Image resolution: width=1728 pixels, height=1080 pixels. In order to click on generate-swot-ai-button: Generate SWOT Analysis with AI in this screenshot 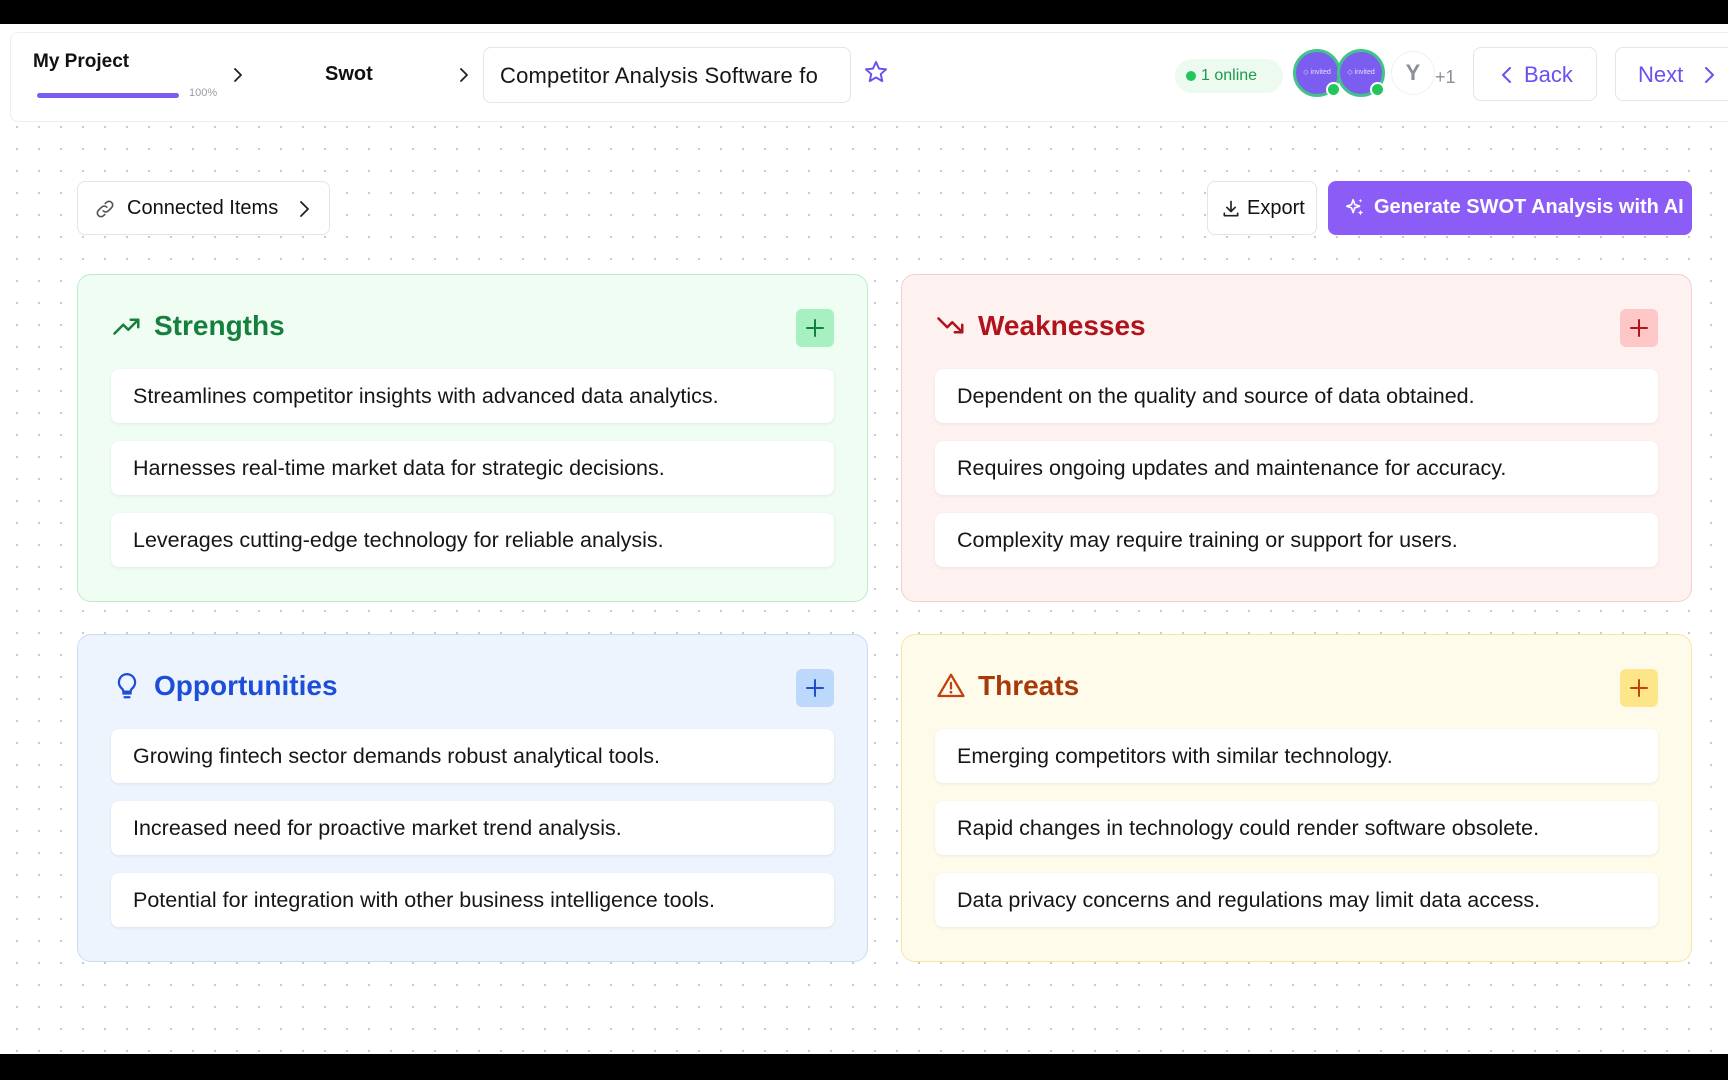, I will do `click(1510, 208)`.